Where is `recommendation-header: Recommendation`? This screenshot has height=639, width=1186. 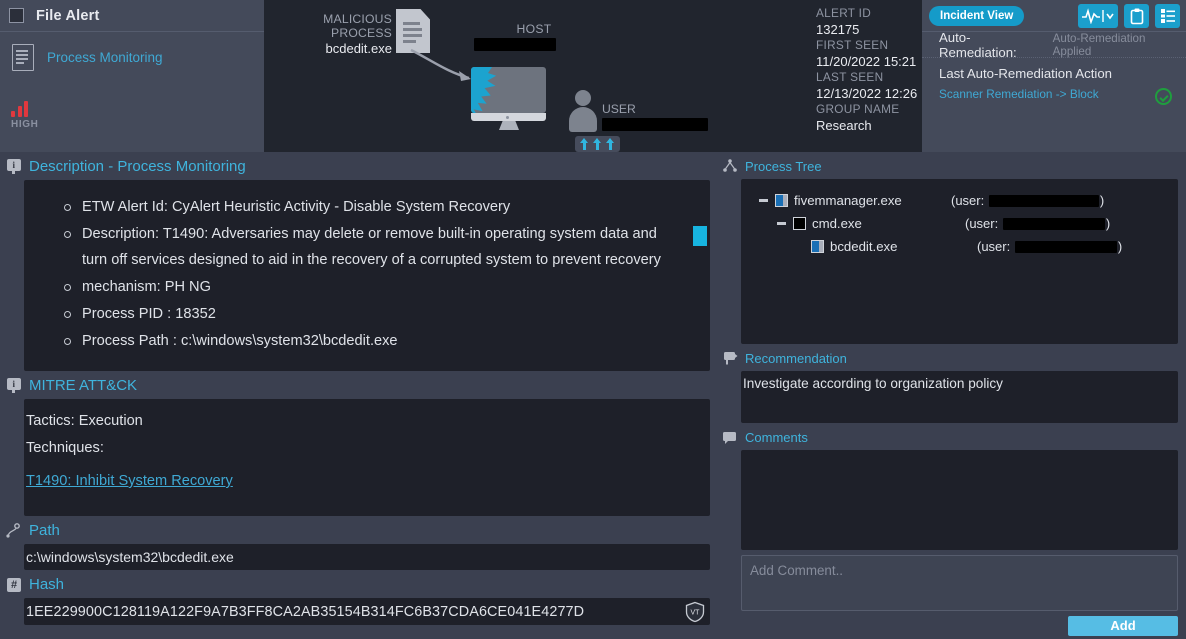 recommendation-header: Recommendation is located at coordinates (951, 357).